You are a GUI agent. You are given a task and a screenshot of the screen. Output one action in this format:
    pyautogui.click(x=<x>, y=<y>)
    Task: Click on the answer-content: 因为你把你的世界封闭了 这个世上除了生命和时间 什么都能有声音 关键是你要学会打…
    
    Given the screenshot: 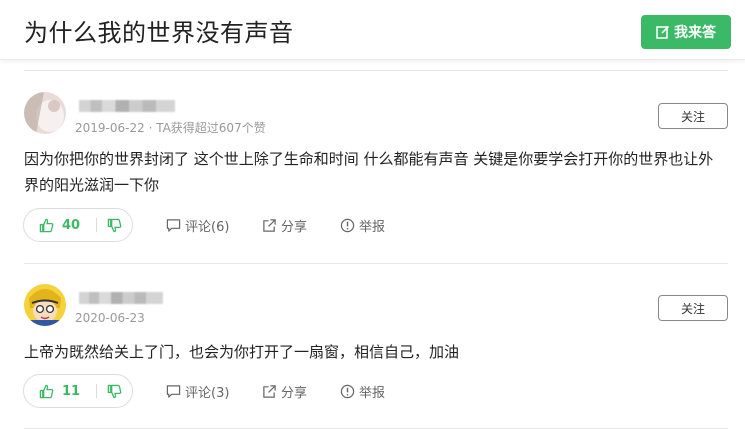 What is the action you would take?
    pyautogui.click(x=369, y=172)
    